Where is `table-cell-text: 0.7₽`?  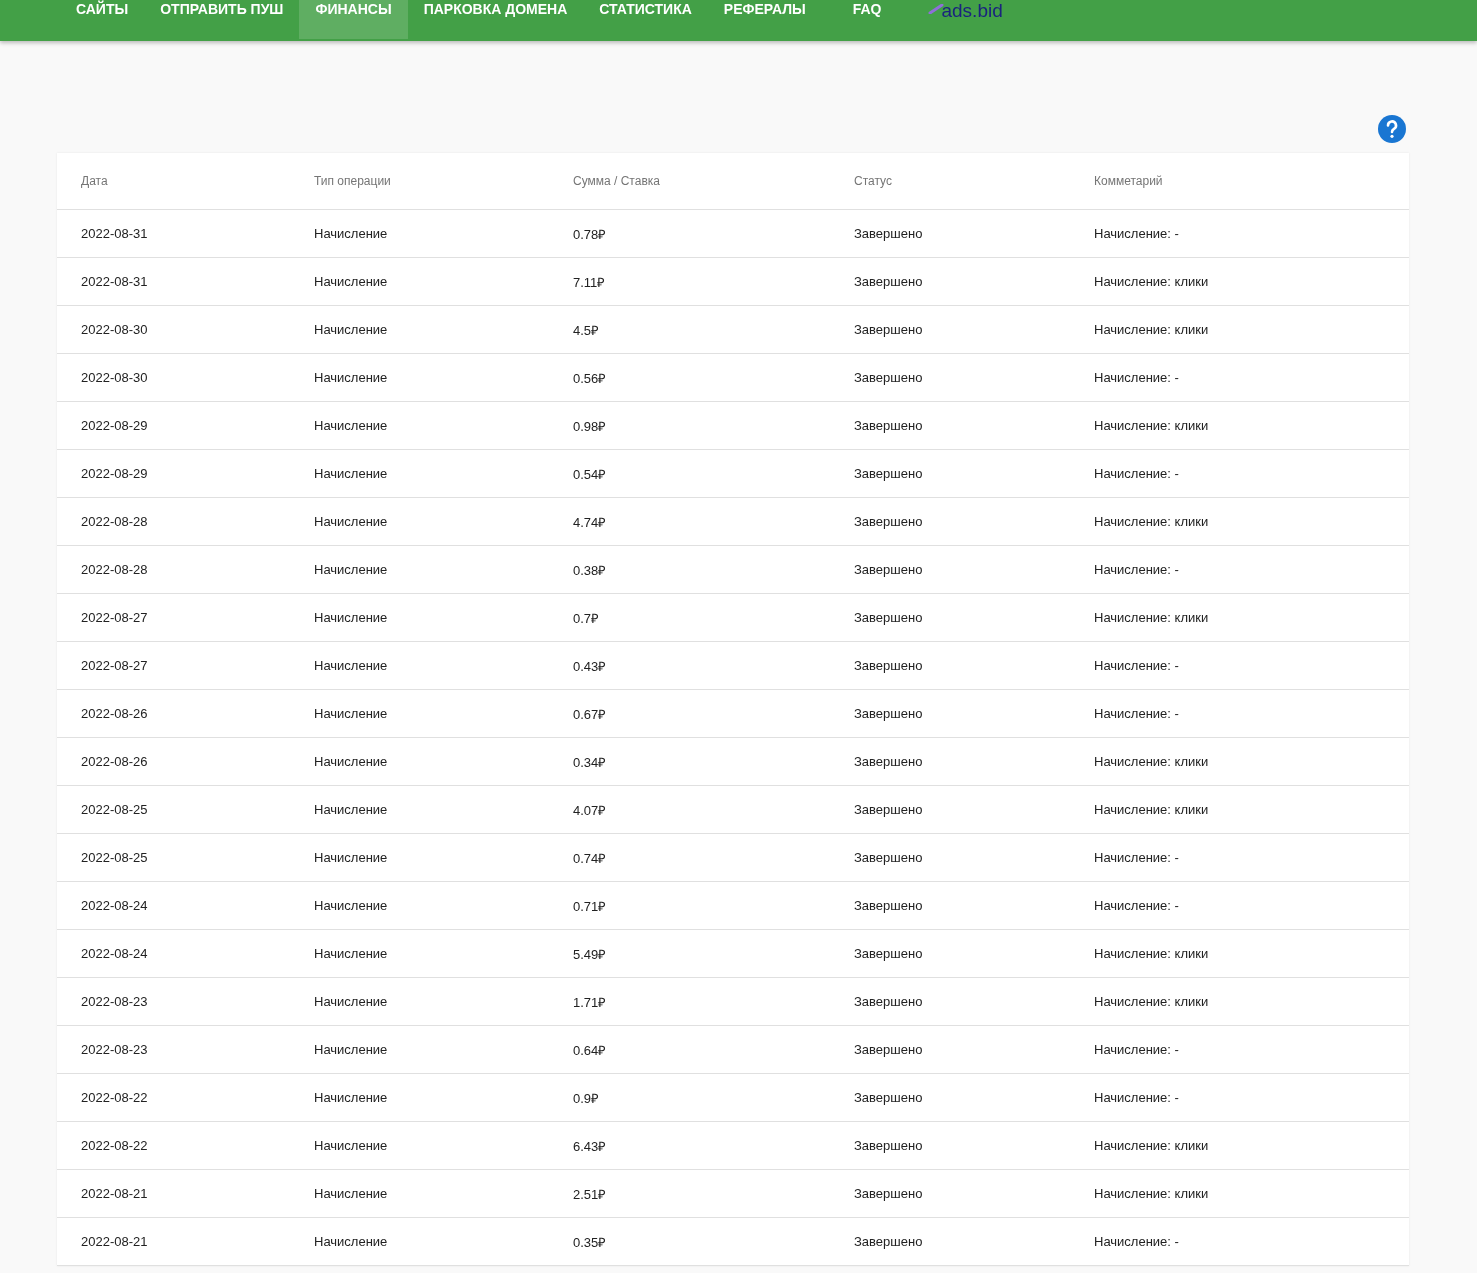 table-cell-text: 0.7₽ is located at coordinates (587, 618).